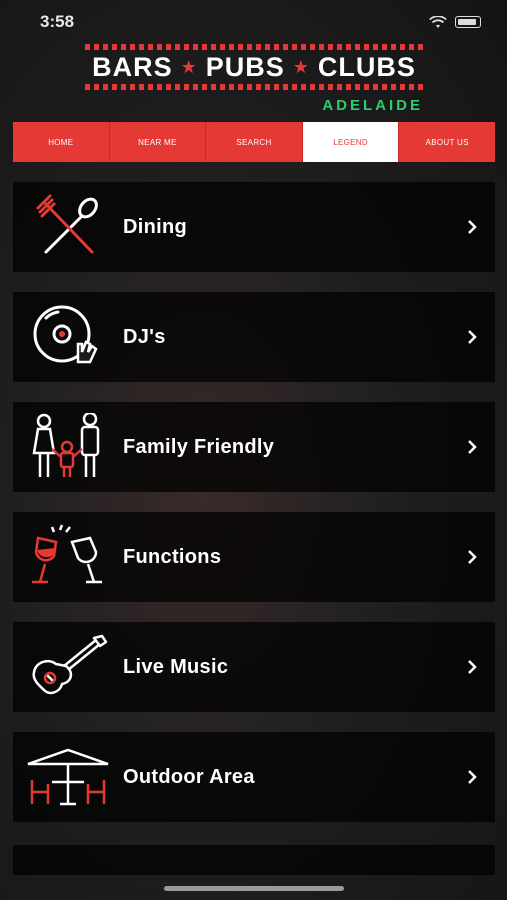 The height and width of the screenshot is (900, 507). I want to click on category-label: Functions, so click(172, 556).